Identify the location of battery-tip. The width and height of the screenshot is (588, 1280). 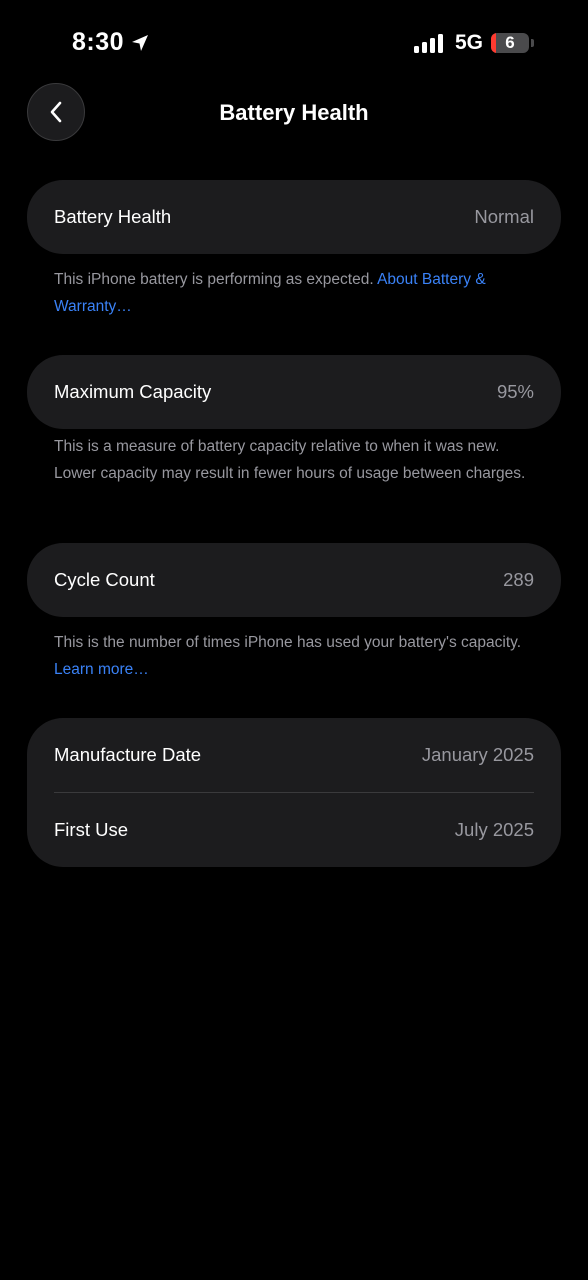
(532, 43).